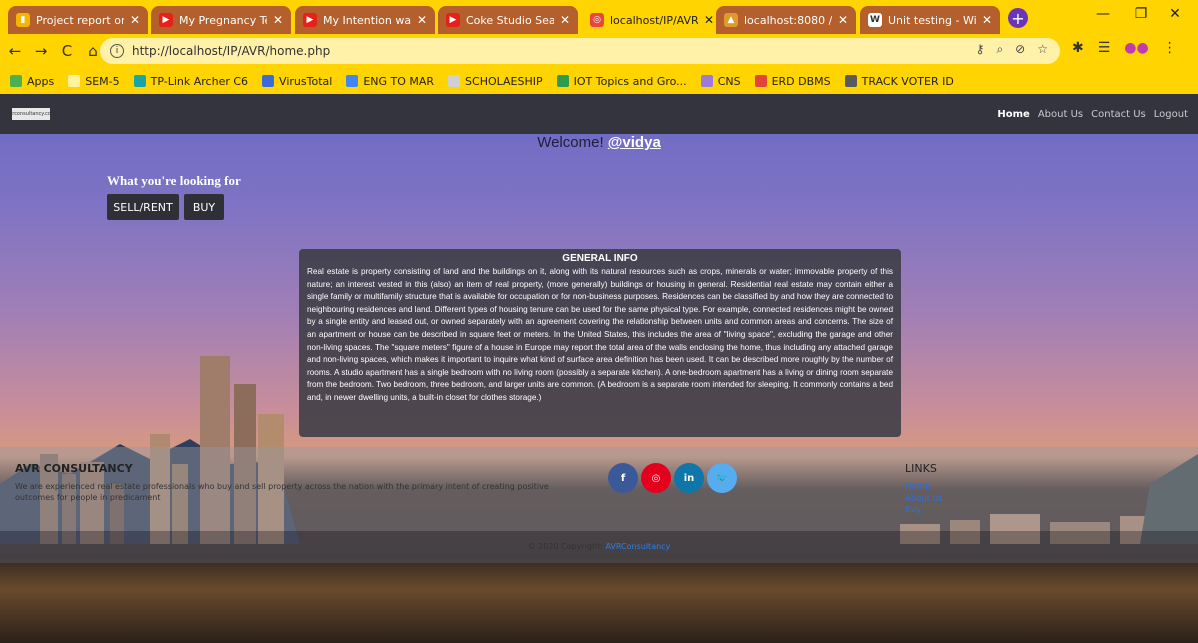 Image resolution: width=1198 pixels, height=643 pixels. Describe the element at coordinates (1104, 48) in the screenshot. I see `reading-list-icon: ☰` at that location.